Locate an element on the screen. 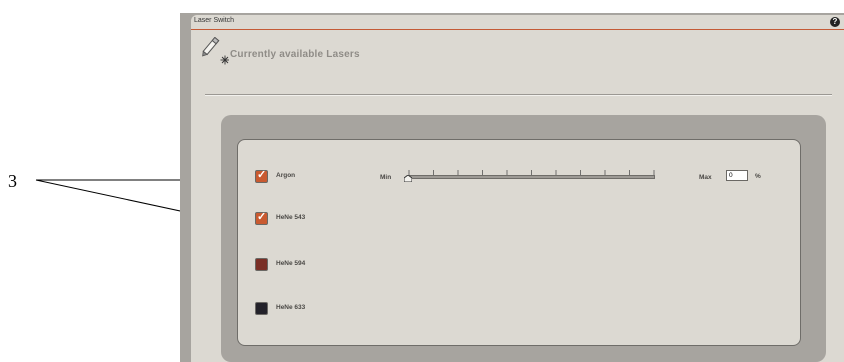 Image resolution: width=844 pixels, height=362 pixels. laser-label-hene-543: HeNe 543 is located at coordinates (291, 217).